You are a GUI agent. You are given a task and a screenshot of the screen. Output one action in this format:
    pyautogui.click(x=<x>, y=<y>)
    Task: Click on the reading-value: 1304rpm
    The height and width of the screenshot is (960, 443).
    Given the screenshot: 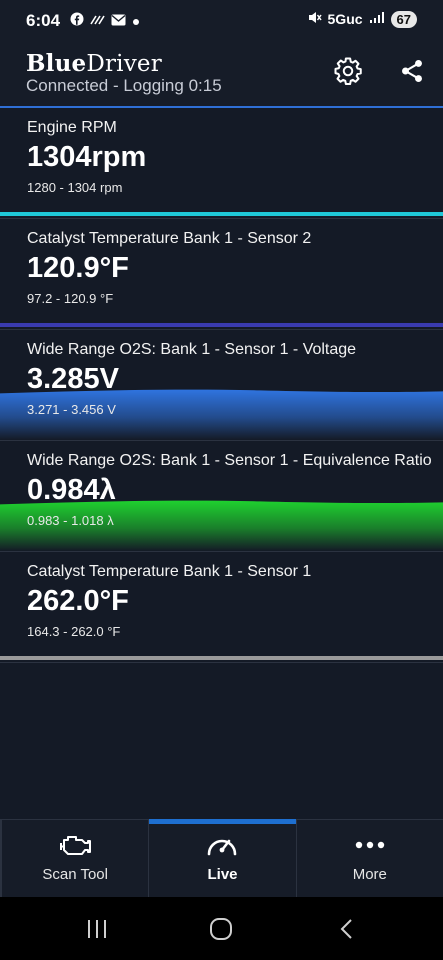 What is the action you would take?
    pyautogui.click(x=87, y=157)
    